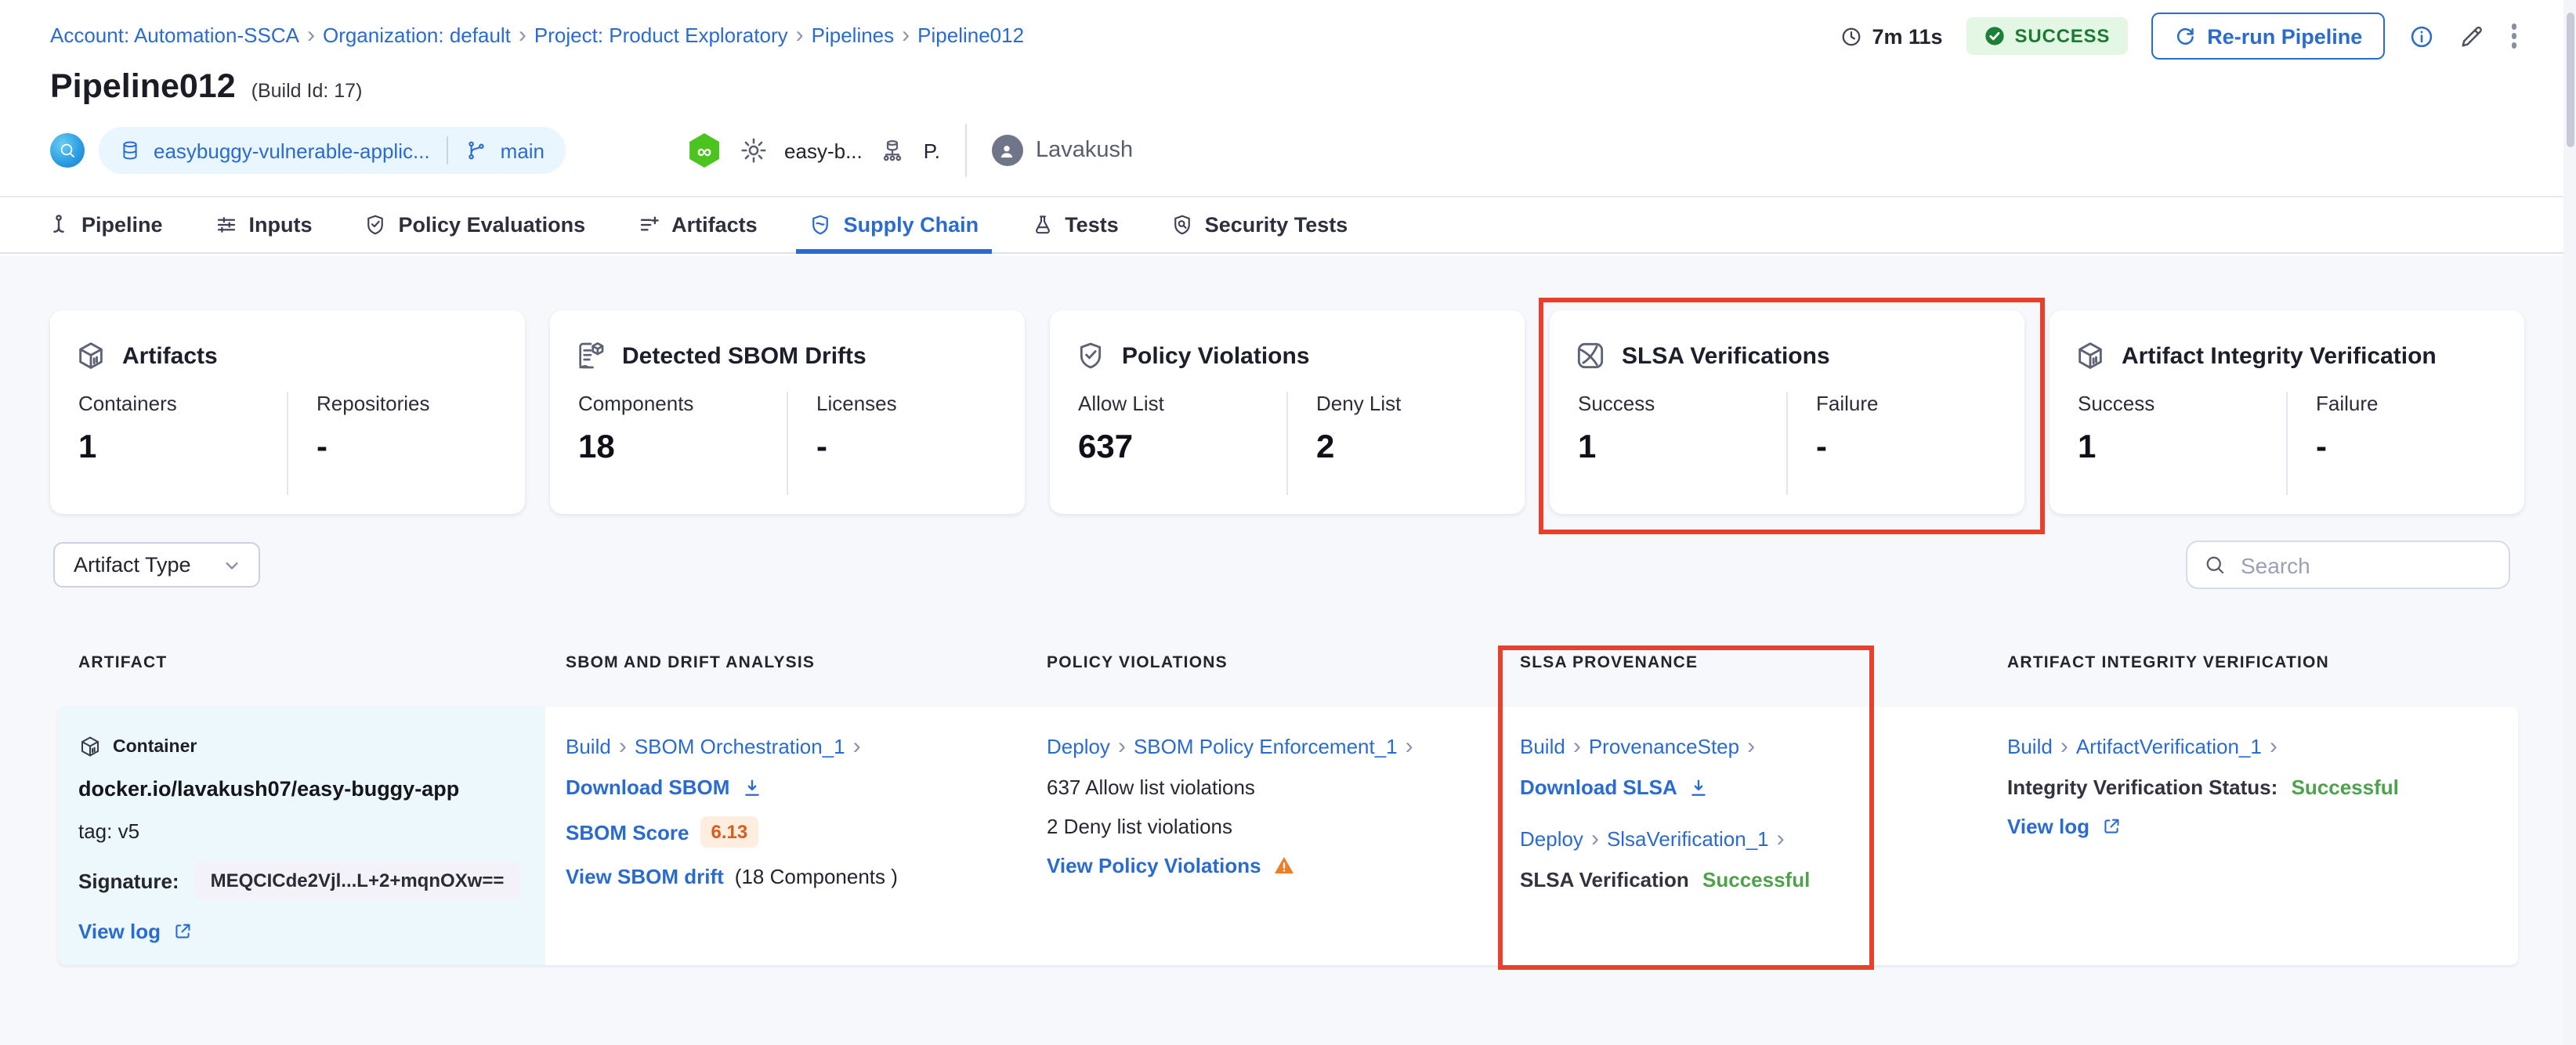 The height and width of the screenshot is (1045, 2576). What do you see at coordinates (740, 746) in the screenshot?
I see `sbom-step-link: SBOM Orchestration_1` at bounding box center [740, 746].